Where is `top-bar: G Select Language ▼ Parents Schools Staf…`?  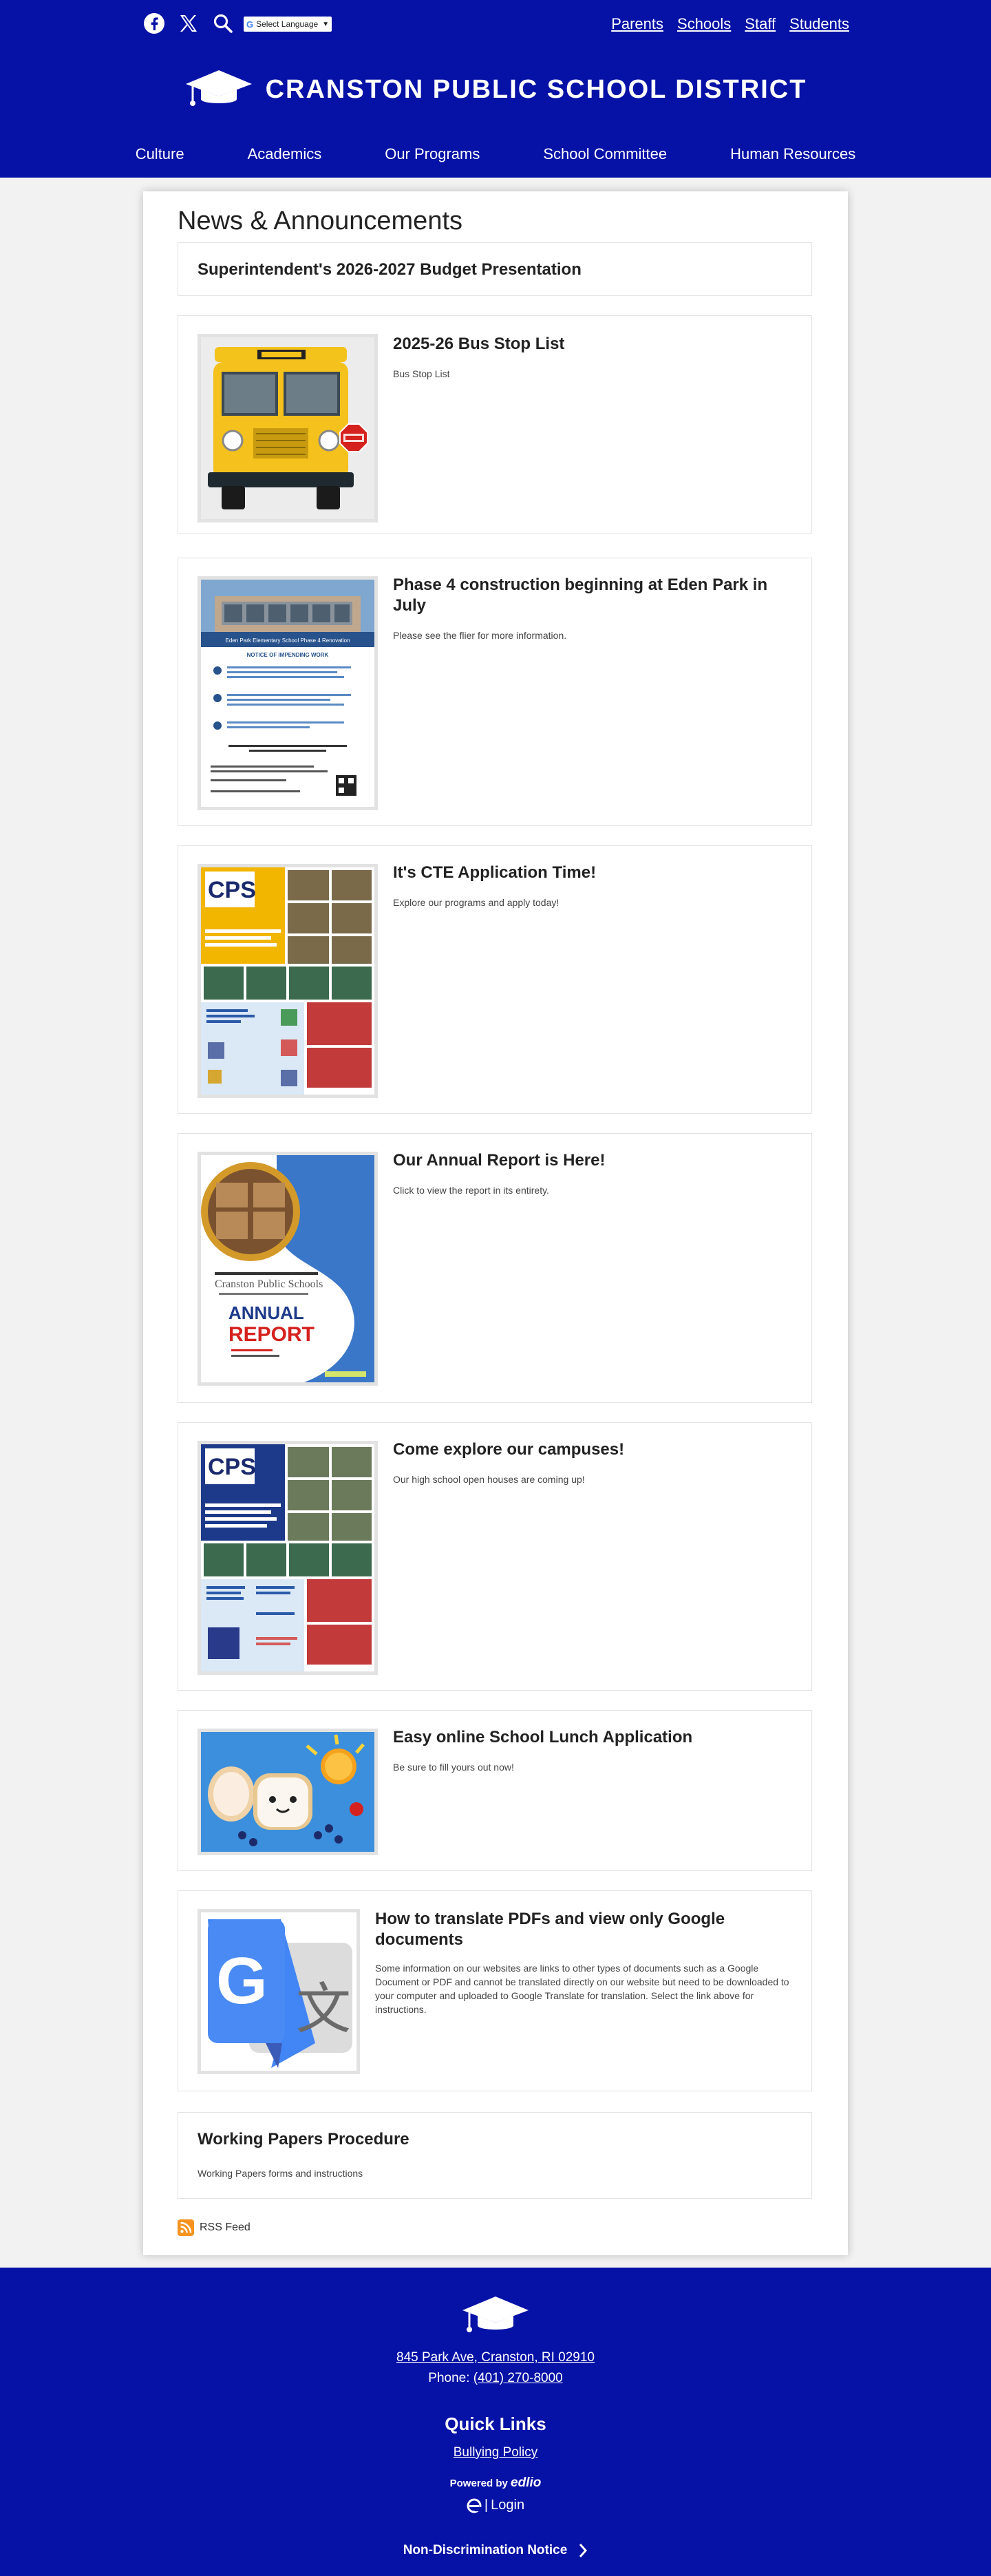
top-bar: G Select Language ▼ Parents Schools Staf… is located at coordinates (495, 25).